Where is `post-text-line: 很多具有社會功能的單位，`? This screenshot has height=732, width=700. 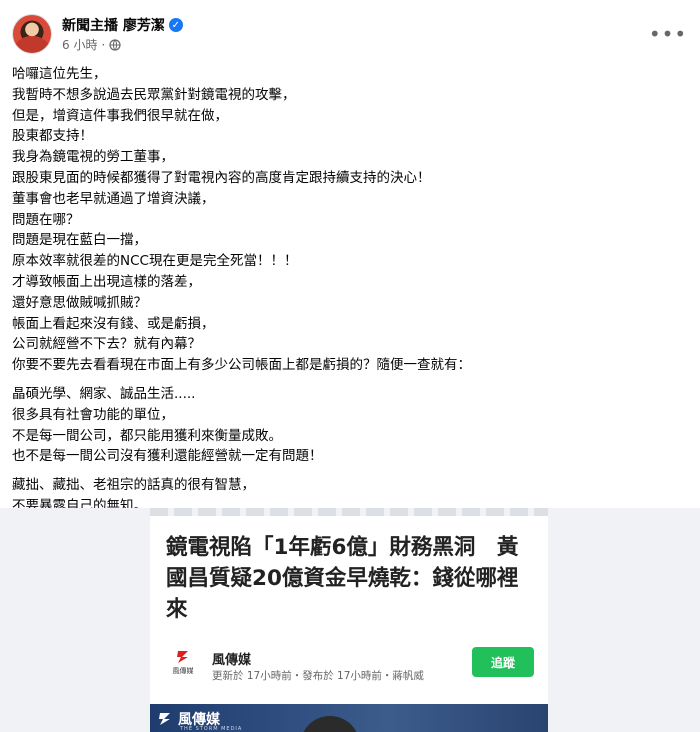 post-text-line: 很多具有社會功能的單位， is located at coordinates (93, 414).